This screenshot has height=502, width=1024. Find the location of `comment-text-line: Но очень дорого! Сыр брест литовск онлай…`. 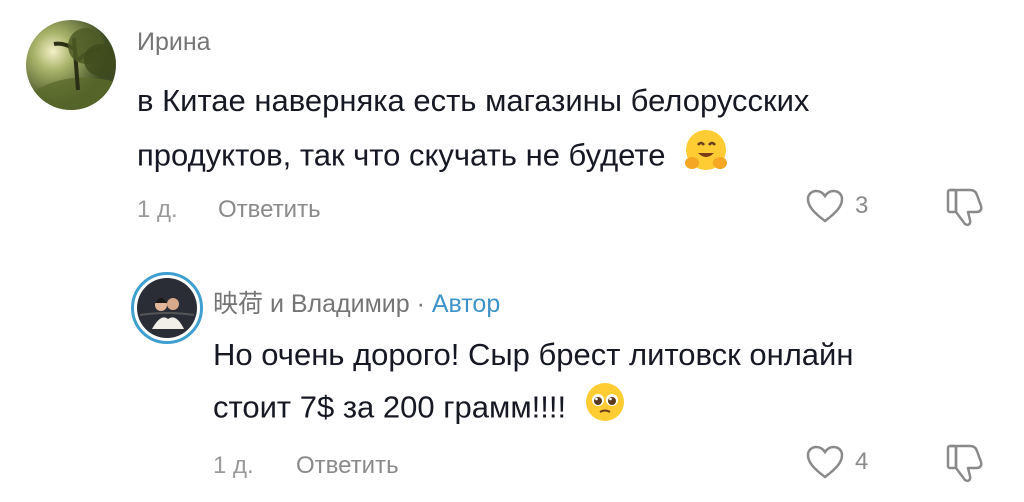

comment-text-line: Но очень дорого! Сыр брест литовск онлай… is located at coordinates (533, 354).